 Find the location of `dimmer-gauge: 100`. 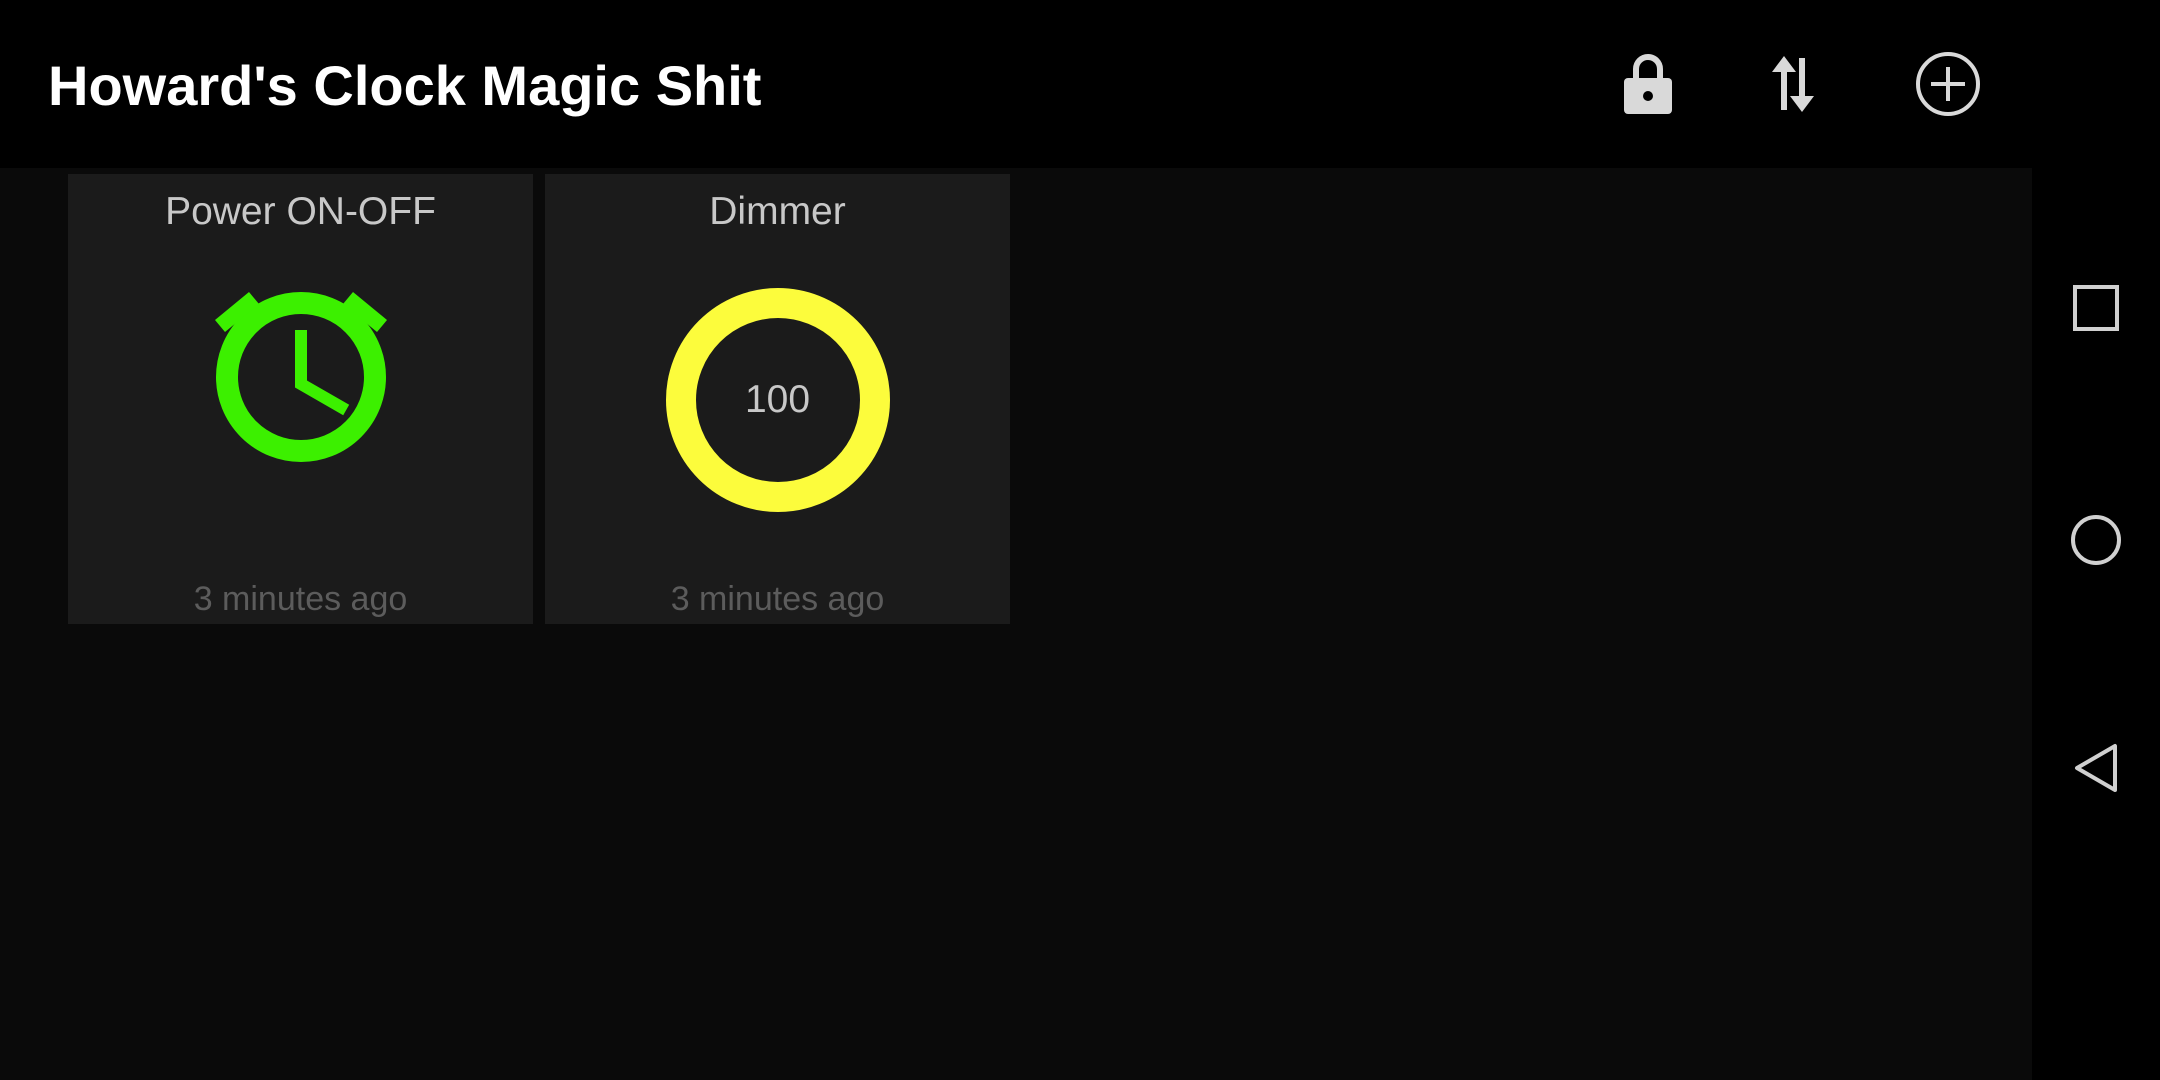

dimmer-gauge: 100 is located at coordinates (778, 400).